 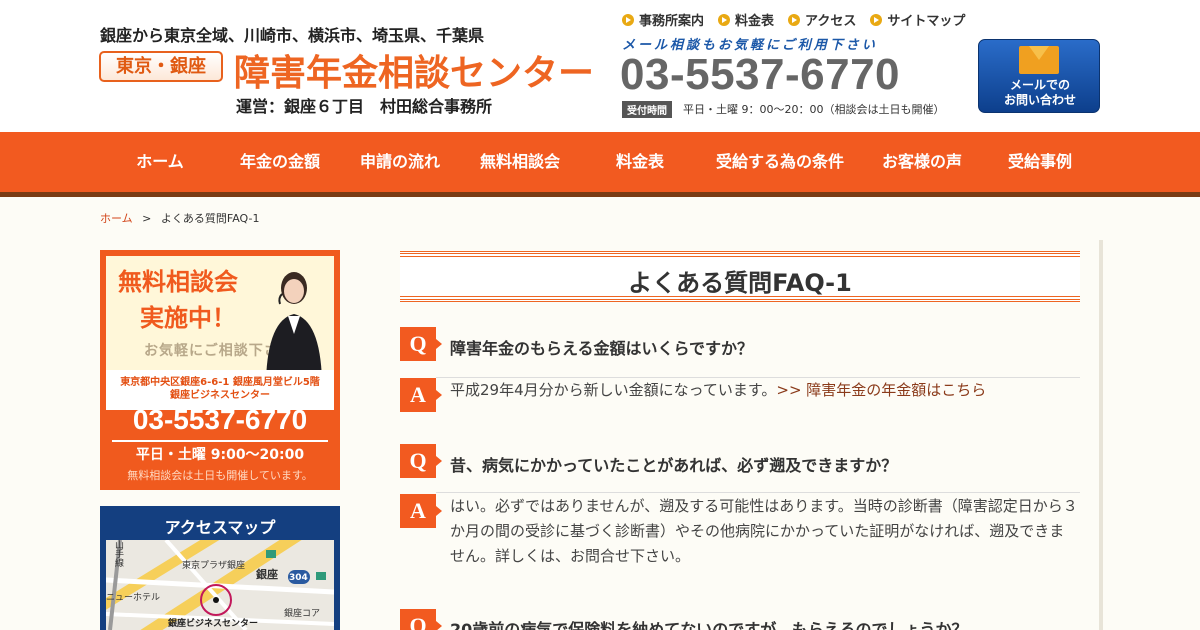 What do you see at coordinates (1101, 435) in the screenshot?
I see `content-right-border` at bounding box center [1101, 435].